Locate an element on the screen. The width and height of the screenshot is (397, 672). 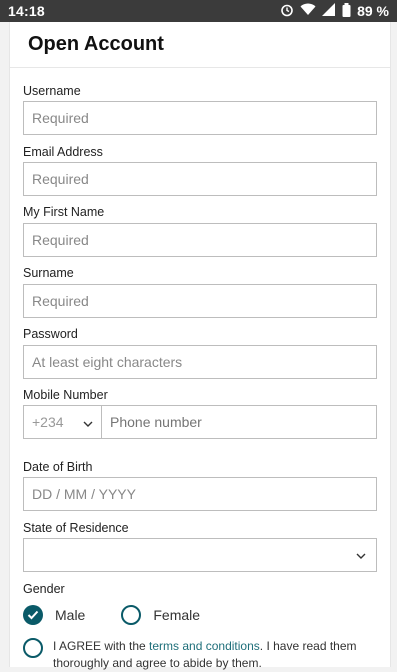
gender-label: Gender is located at coordinates (44, 589).